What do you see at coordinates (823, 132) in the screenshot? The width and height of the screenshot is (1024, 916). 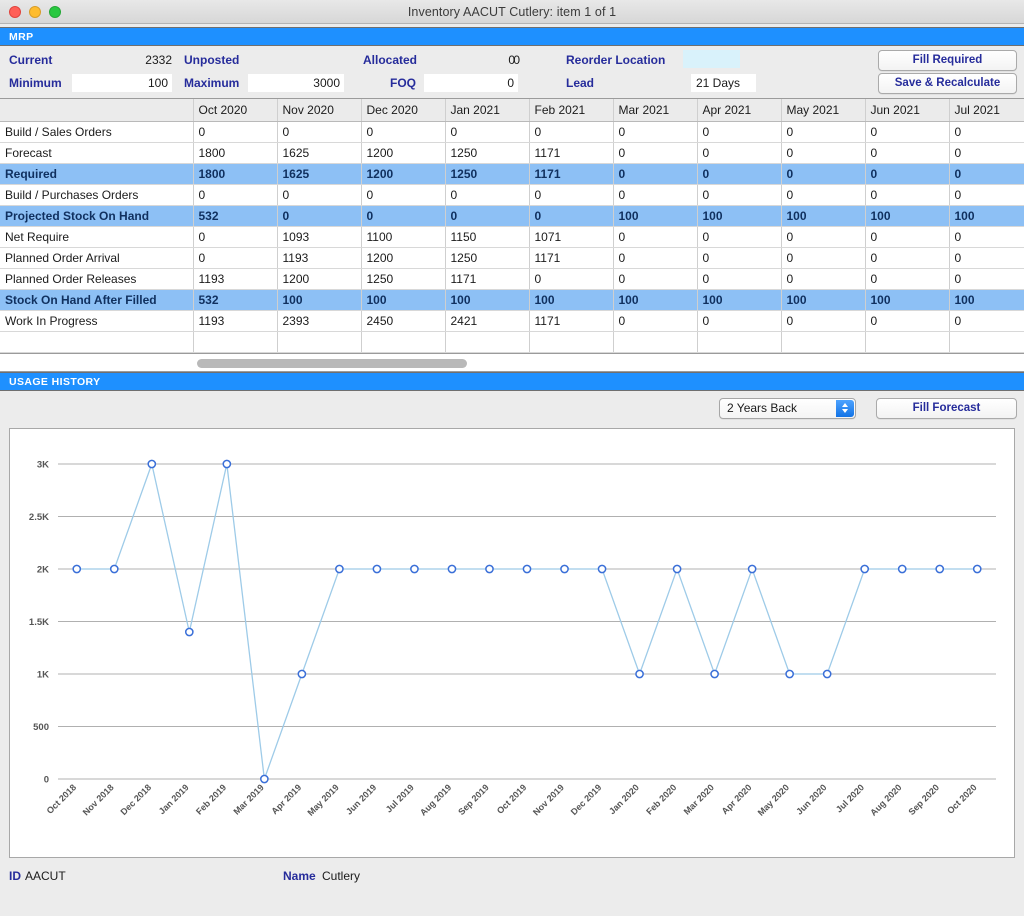 I see `mrp-cell-r0-c7: 0` at bounding box center [823, 132].